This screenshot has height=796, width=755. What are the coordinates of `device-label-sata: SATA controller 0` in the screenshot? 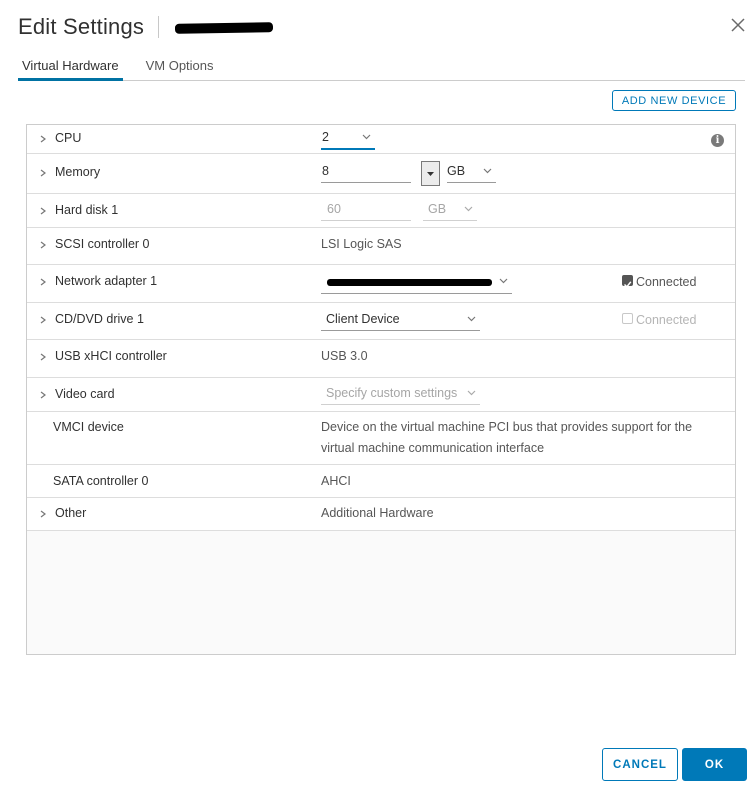 It's located at (101, 481).